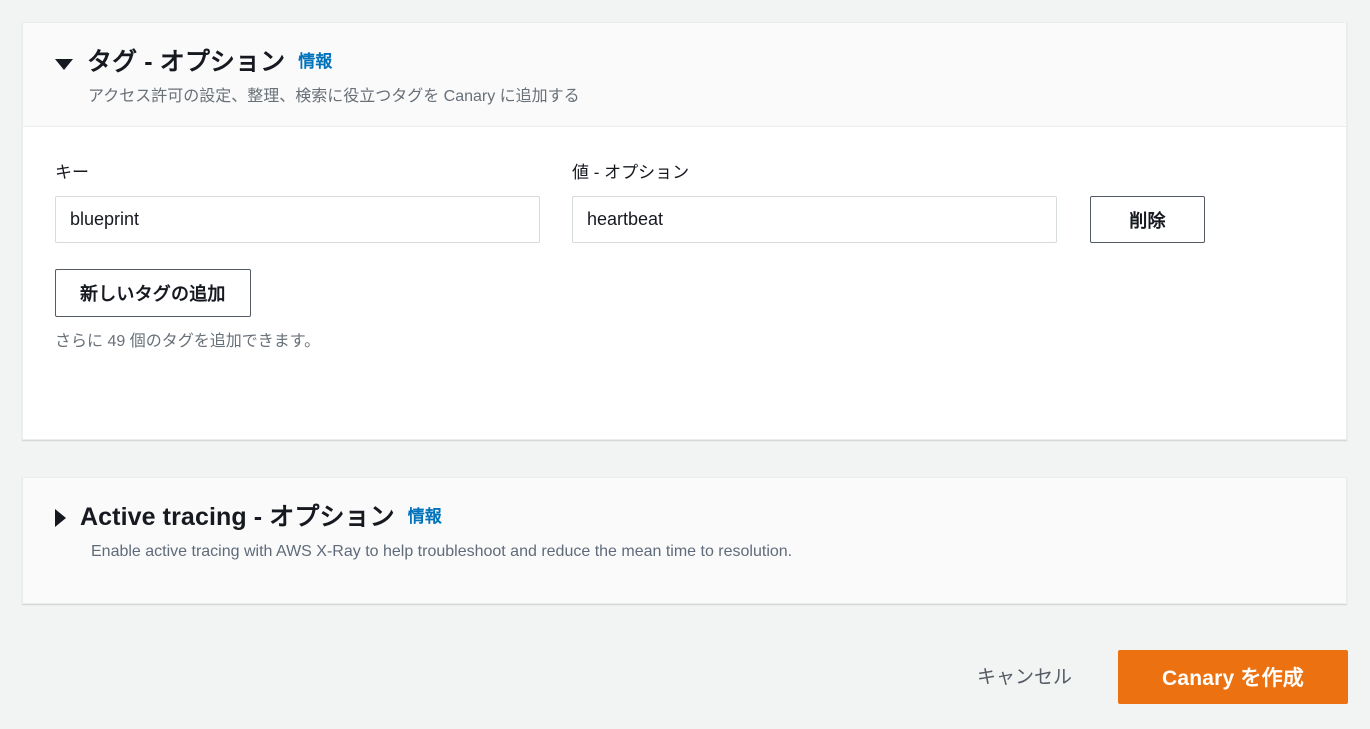  Describe the element at coordinates (153, 293) in the screenshot. I see `add-new-tag-button: 新しいタグの追加` at that location.